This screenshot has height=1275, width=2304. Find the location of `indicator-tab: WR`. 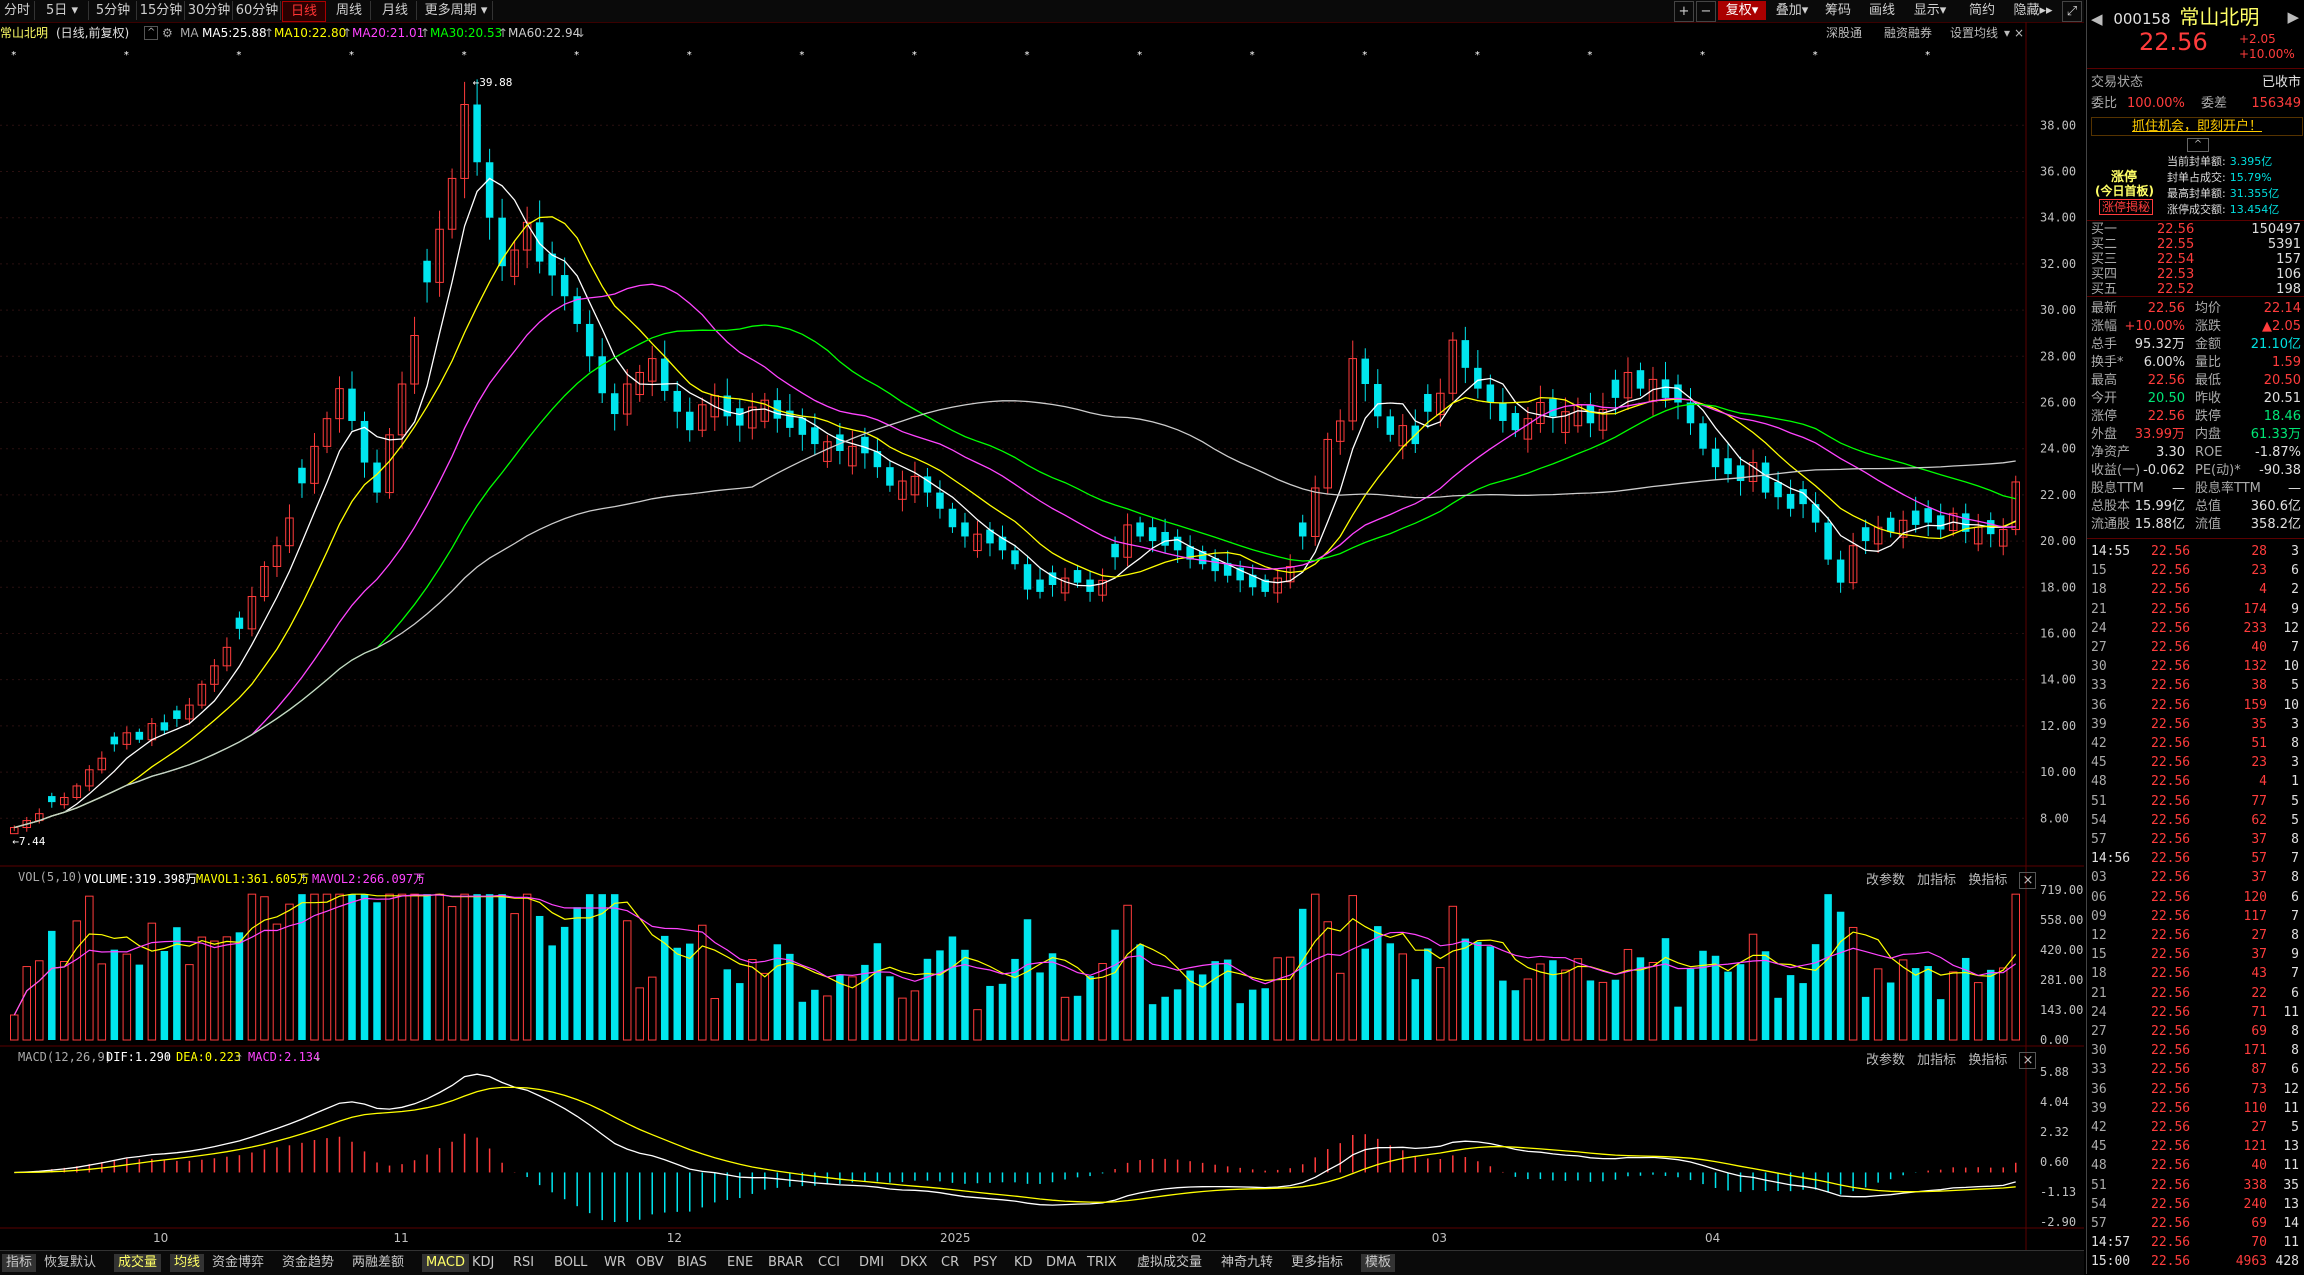

indicator-tab: WR is located at coordinates (615, 1263).